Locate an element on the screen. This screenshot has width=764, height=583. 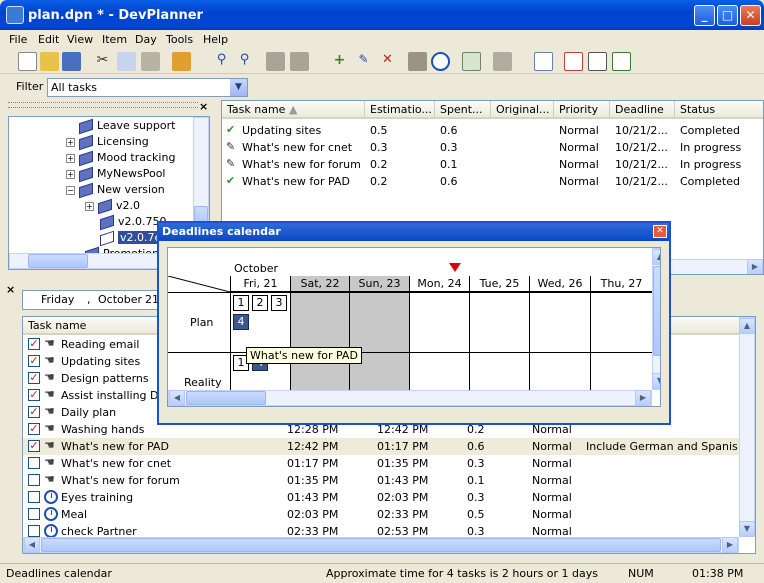
plan-task-box: 1 is located at coordinates (241, 303).